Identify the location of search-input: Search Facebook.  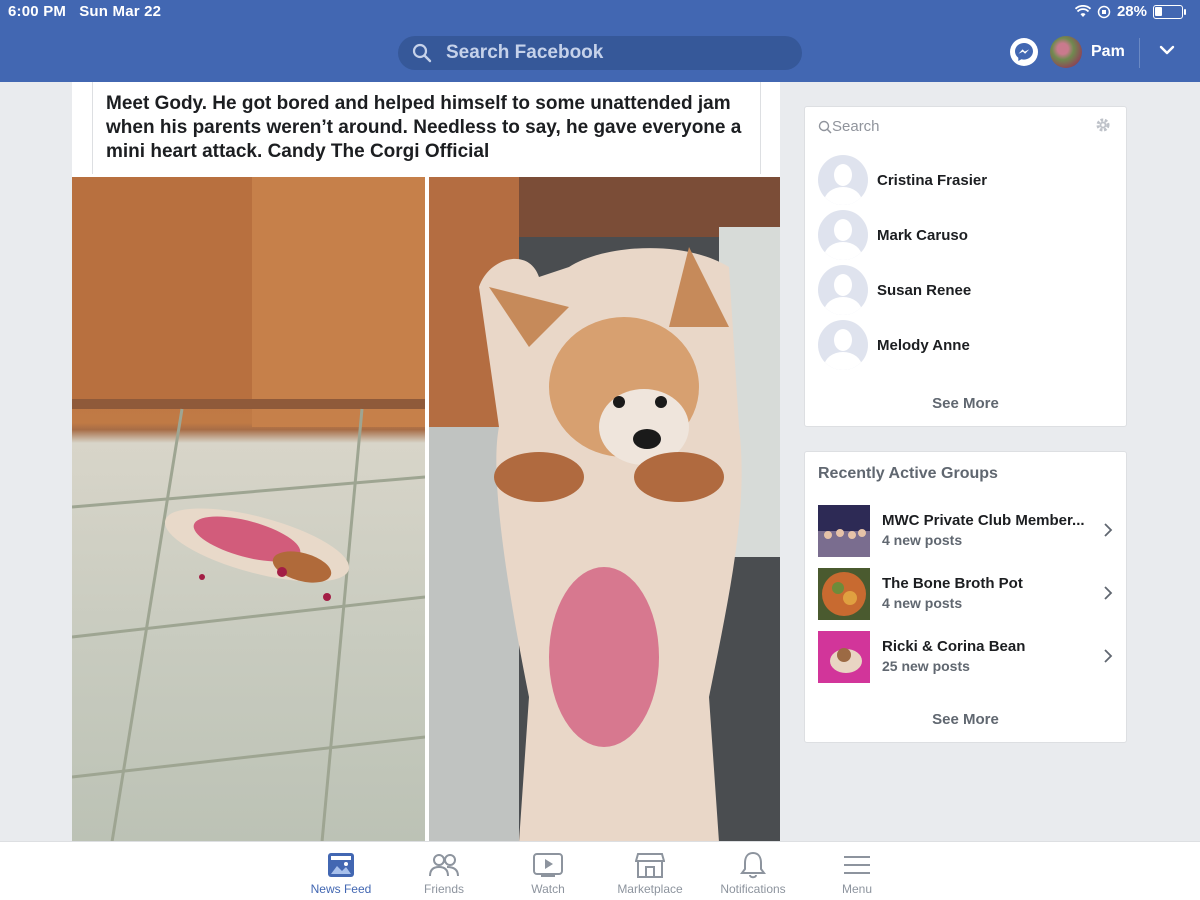
(600, 53).